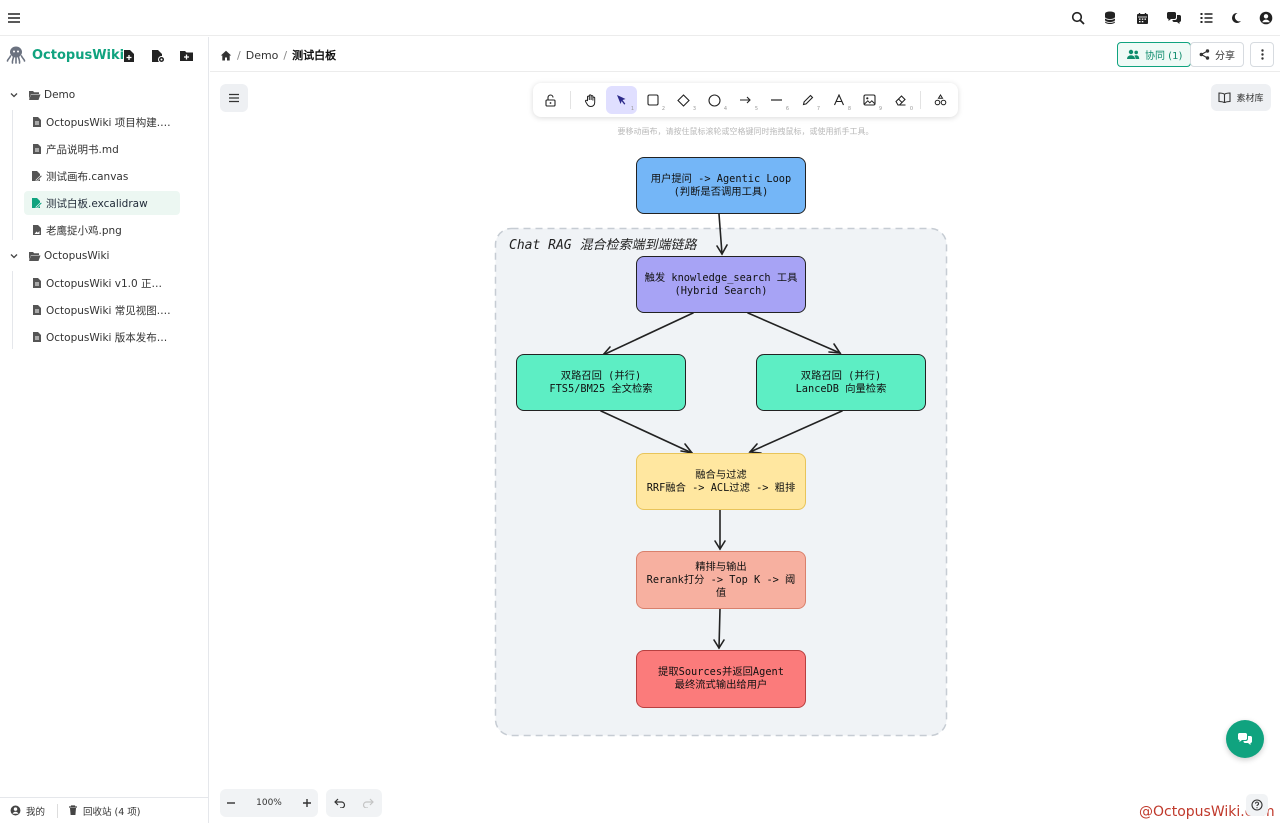 The image size is (1280, 823). Describe the element at coordinates (35, 230) in the screenshot. I see `image-file-icon` at that location.